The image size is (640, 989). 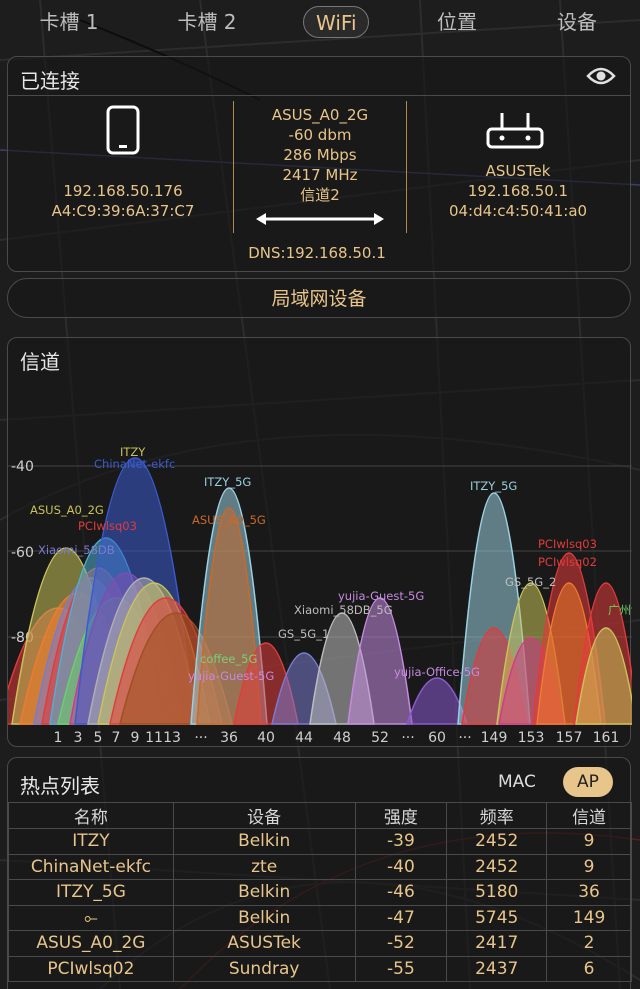 I want to click on y-tick: -40, so click(x=22, y=467).